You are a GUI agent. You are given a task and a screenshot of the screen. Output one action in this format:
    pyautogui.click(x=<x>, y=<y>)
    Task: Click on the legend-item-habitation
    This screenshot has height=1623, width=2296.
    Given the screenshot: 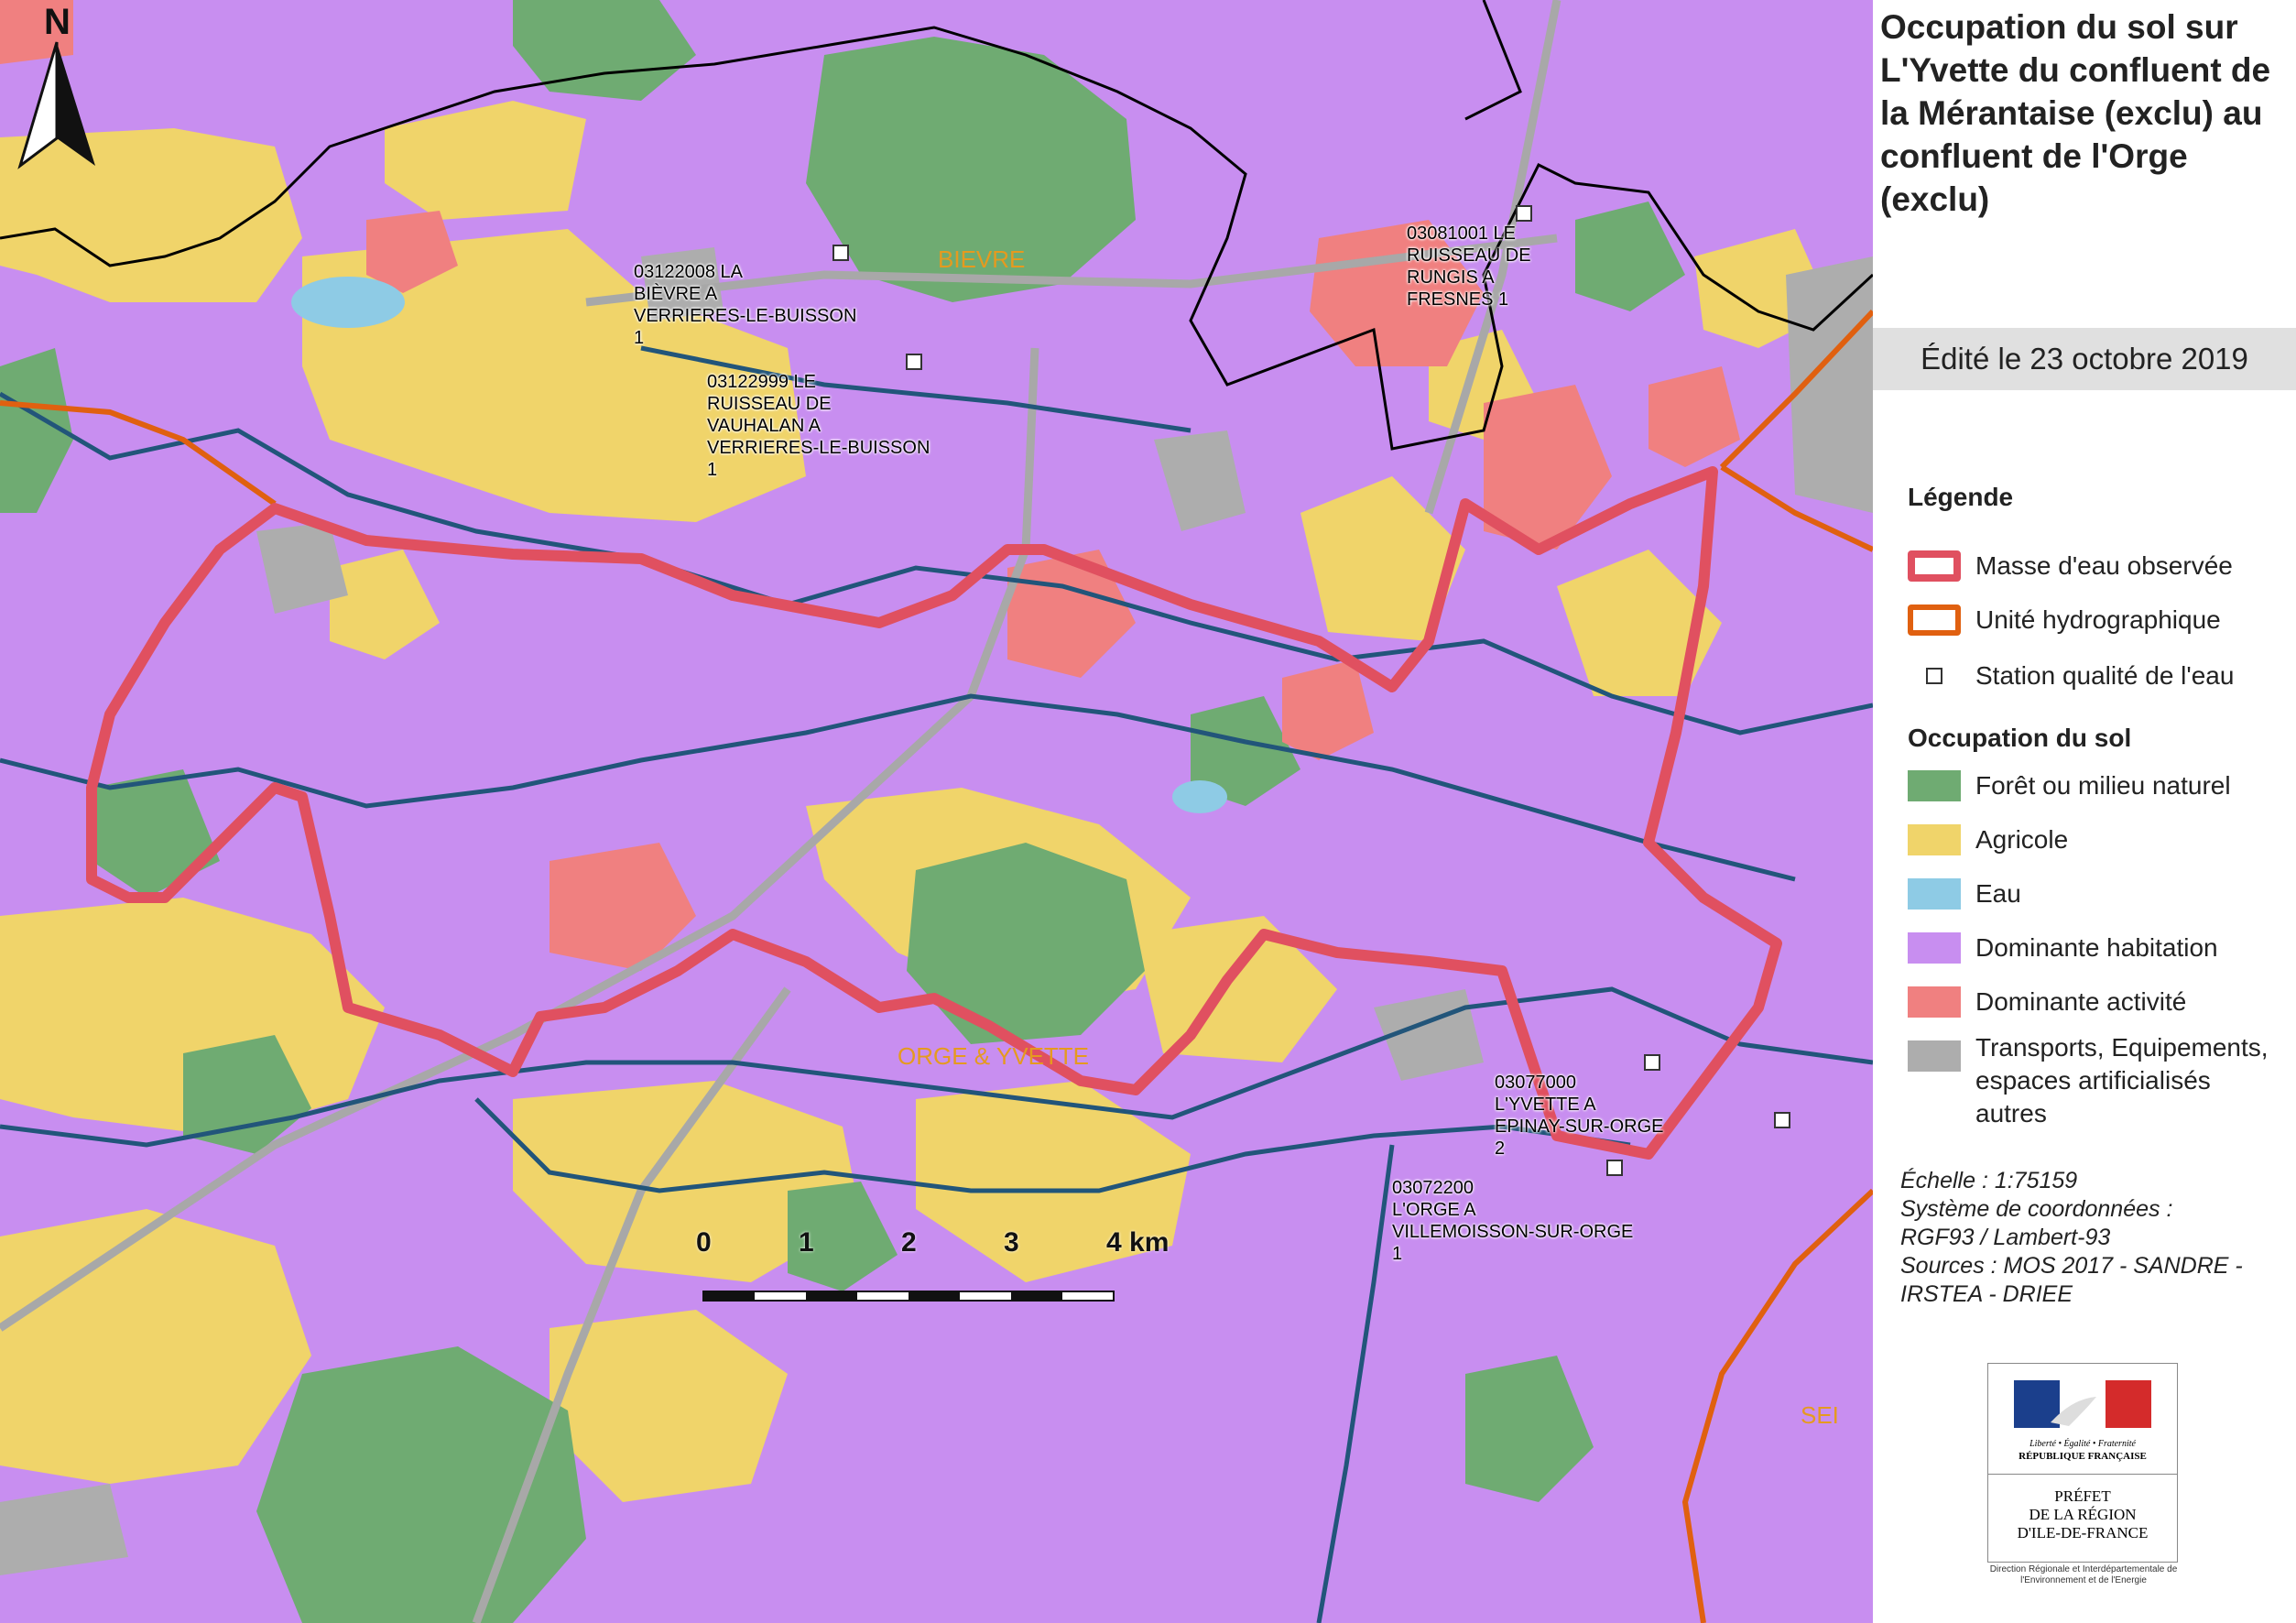 What is the action you would take?
    pyautogui.click(x=1934, y=948)
    